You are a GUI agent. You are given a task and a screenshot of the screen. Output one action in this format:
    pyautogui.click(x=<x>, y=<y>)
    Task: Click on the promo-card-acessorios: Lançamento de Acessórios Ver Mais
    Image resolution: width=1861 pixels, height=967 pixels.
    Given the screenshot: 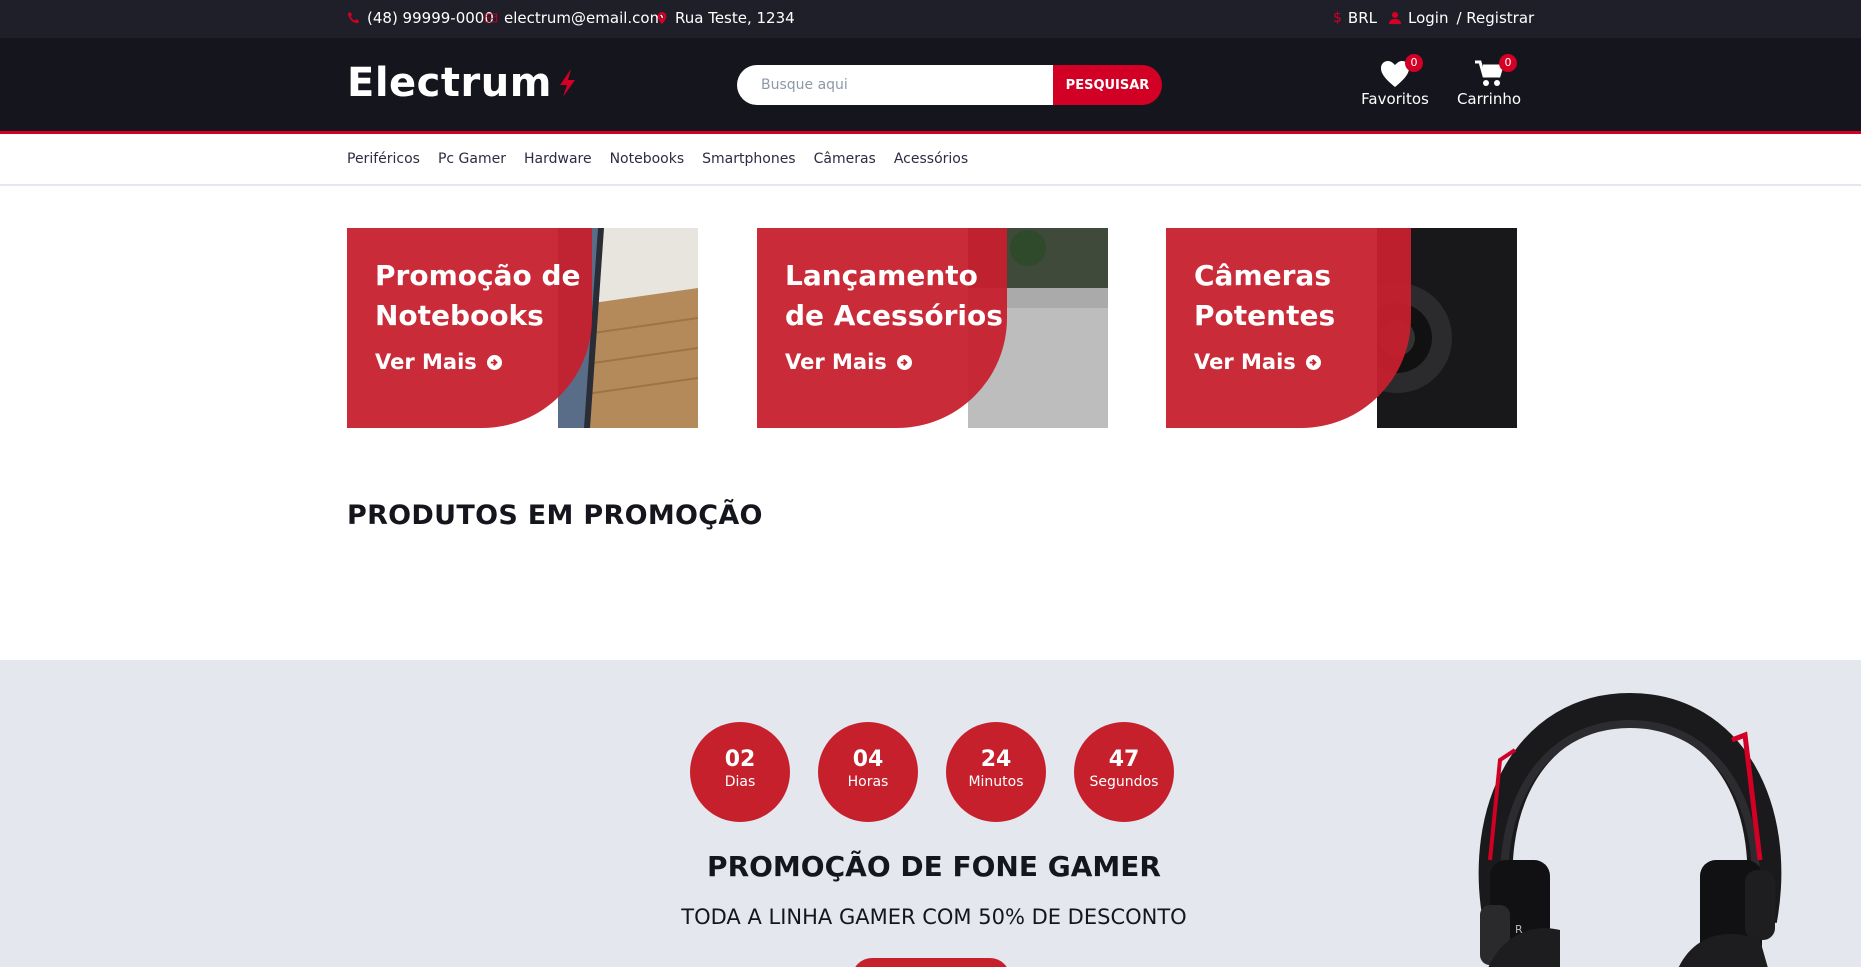 What is the action you would take?
    pyautogui.click(x=932, y=328)
    